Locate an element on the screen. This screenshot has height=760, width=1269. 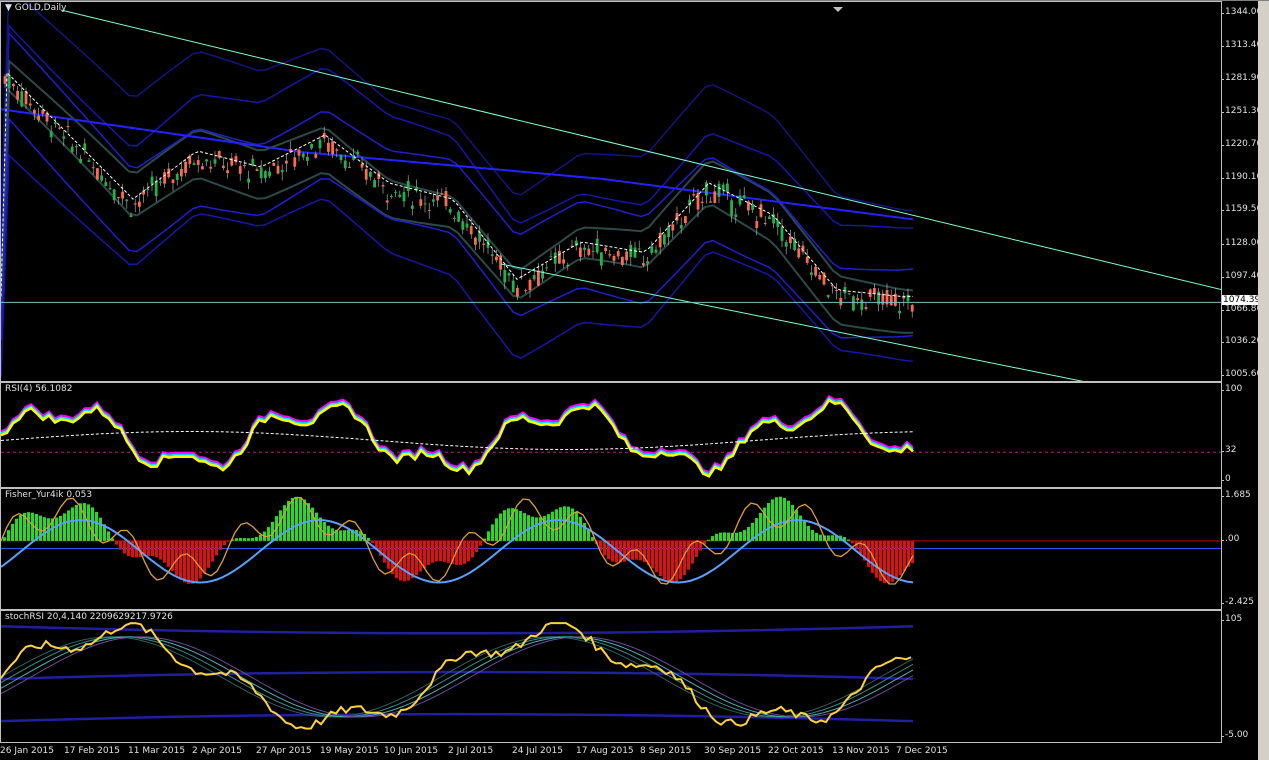
rsi-signal-line is located at coordinates (457, 440).